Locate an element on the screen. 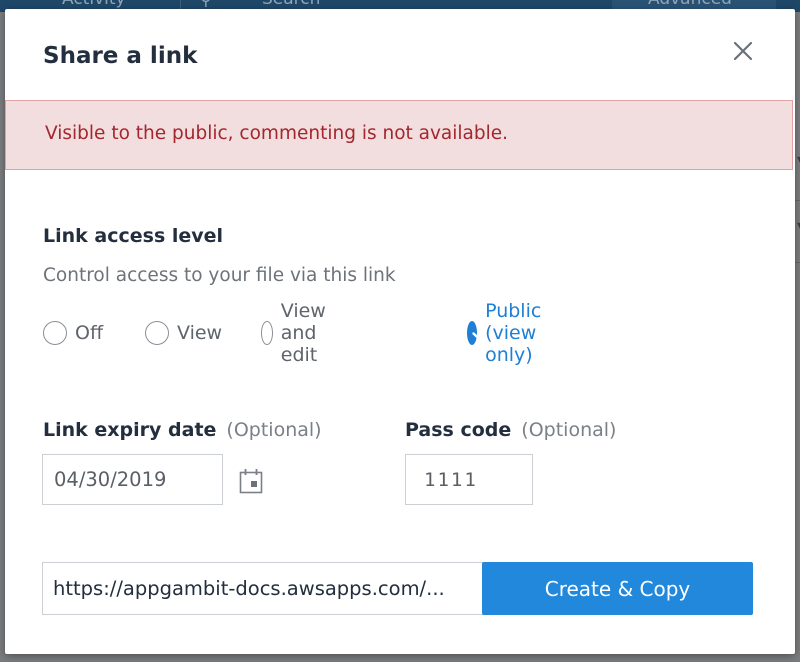 The height and width of the screenshot is (662, 800). radio-label-public-view-only: Public (view only) is located at coordinates (513, 333).